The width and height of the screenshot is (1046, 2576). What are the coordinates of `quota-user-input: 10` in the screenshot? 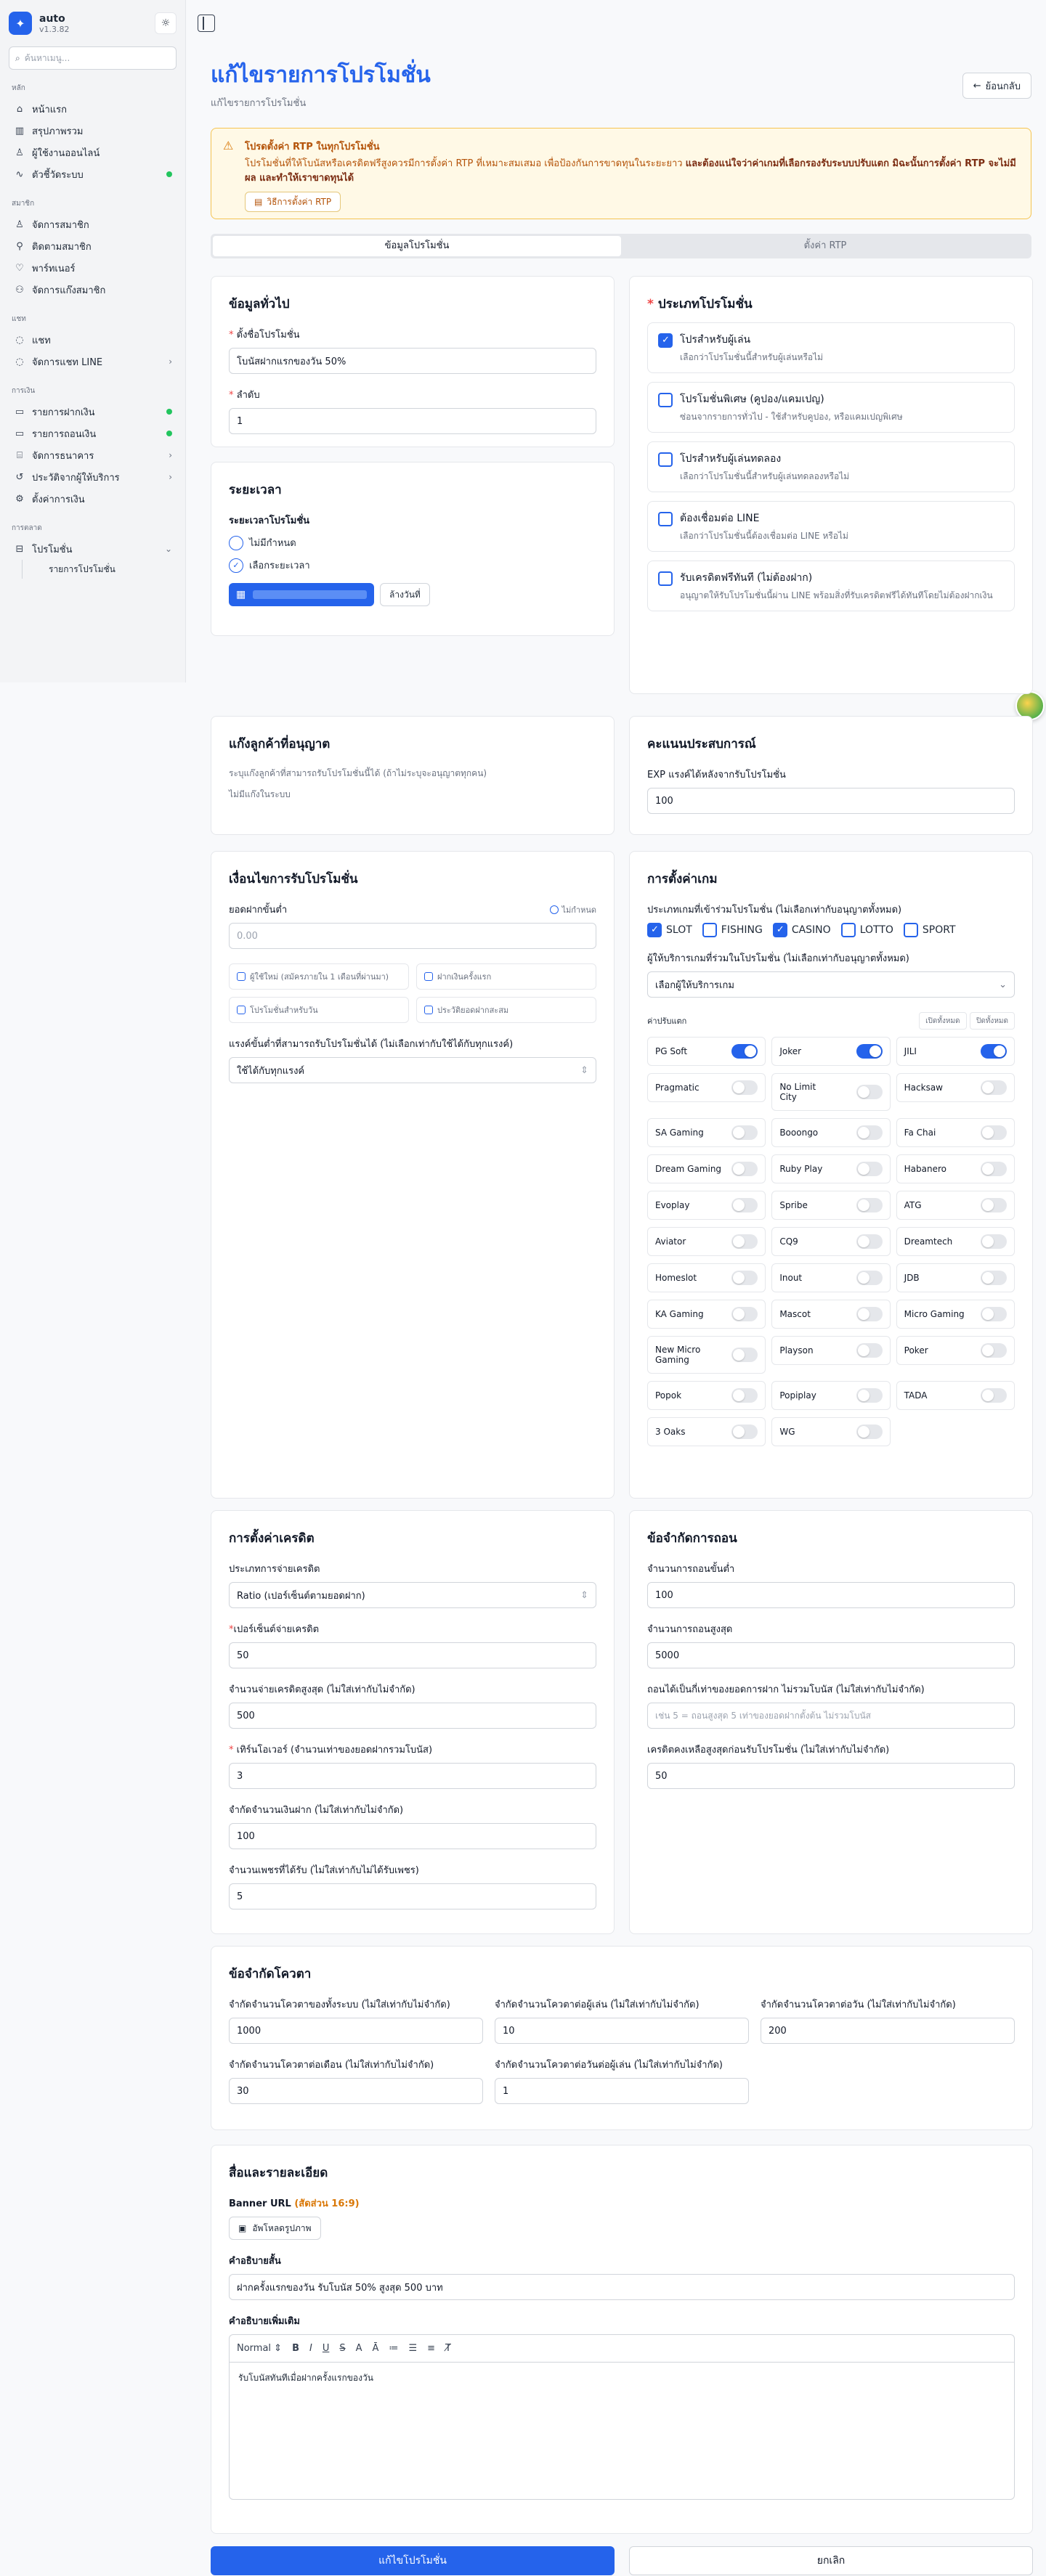 It's located at (622, 2031).